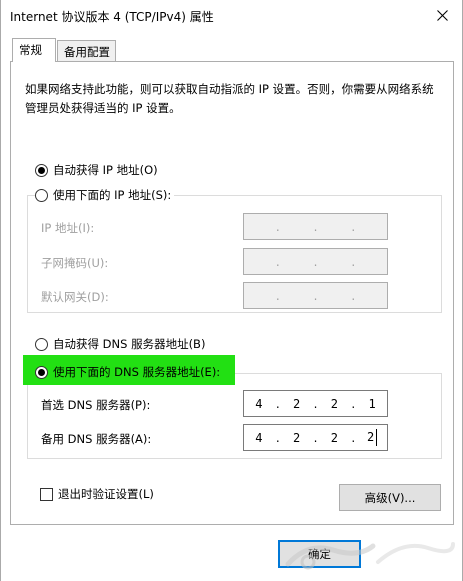  I want to click on tab-alternate-config: 备用配置, so click(86, 51).